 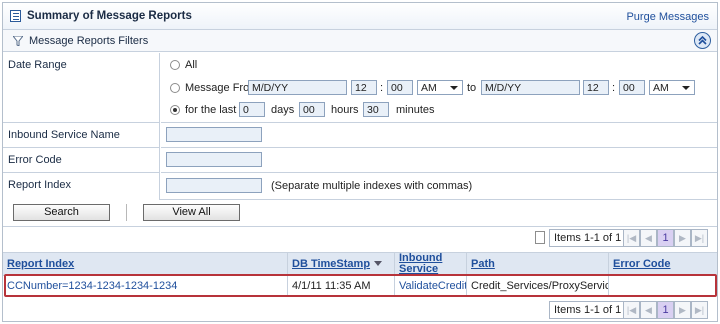 What do you see at coordinates (175, 65) in the screenshot?
I see `radio-all` at bounding box center [175, 65].